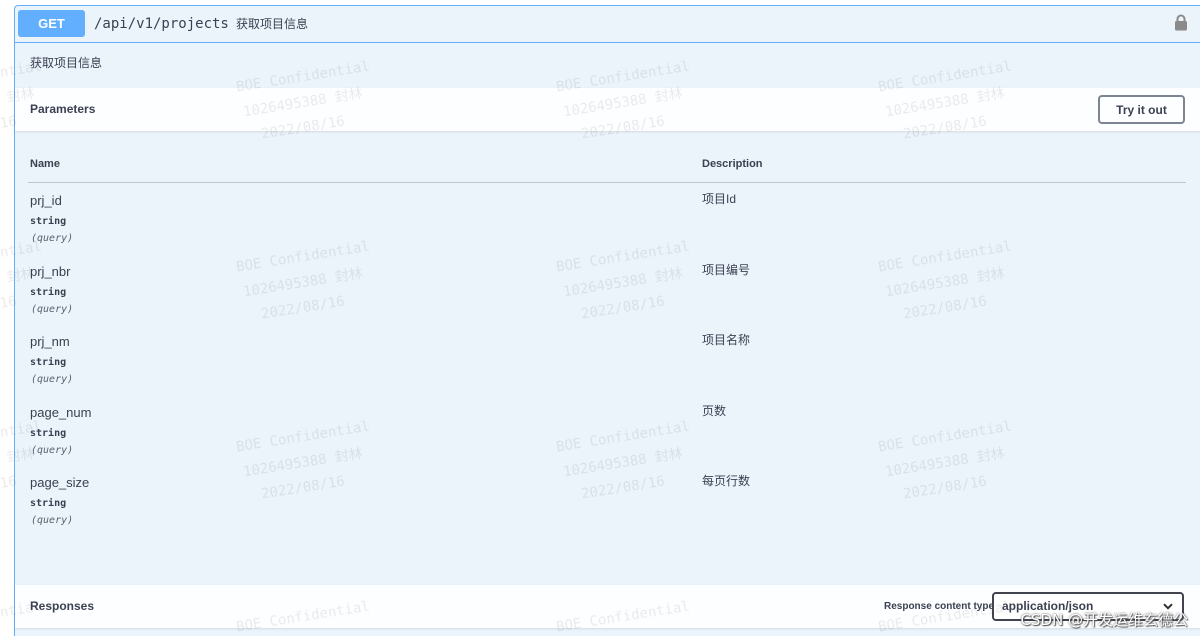  What do you see at coordinates (63, 109) in the screenshot?
I see `parameters-title: Parameters` at bounding box center [63, 109].